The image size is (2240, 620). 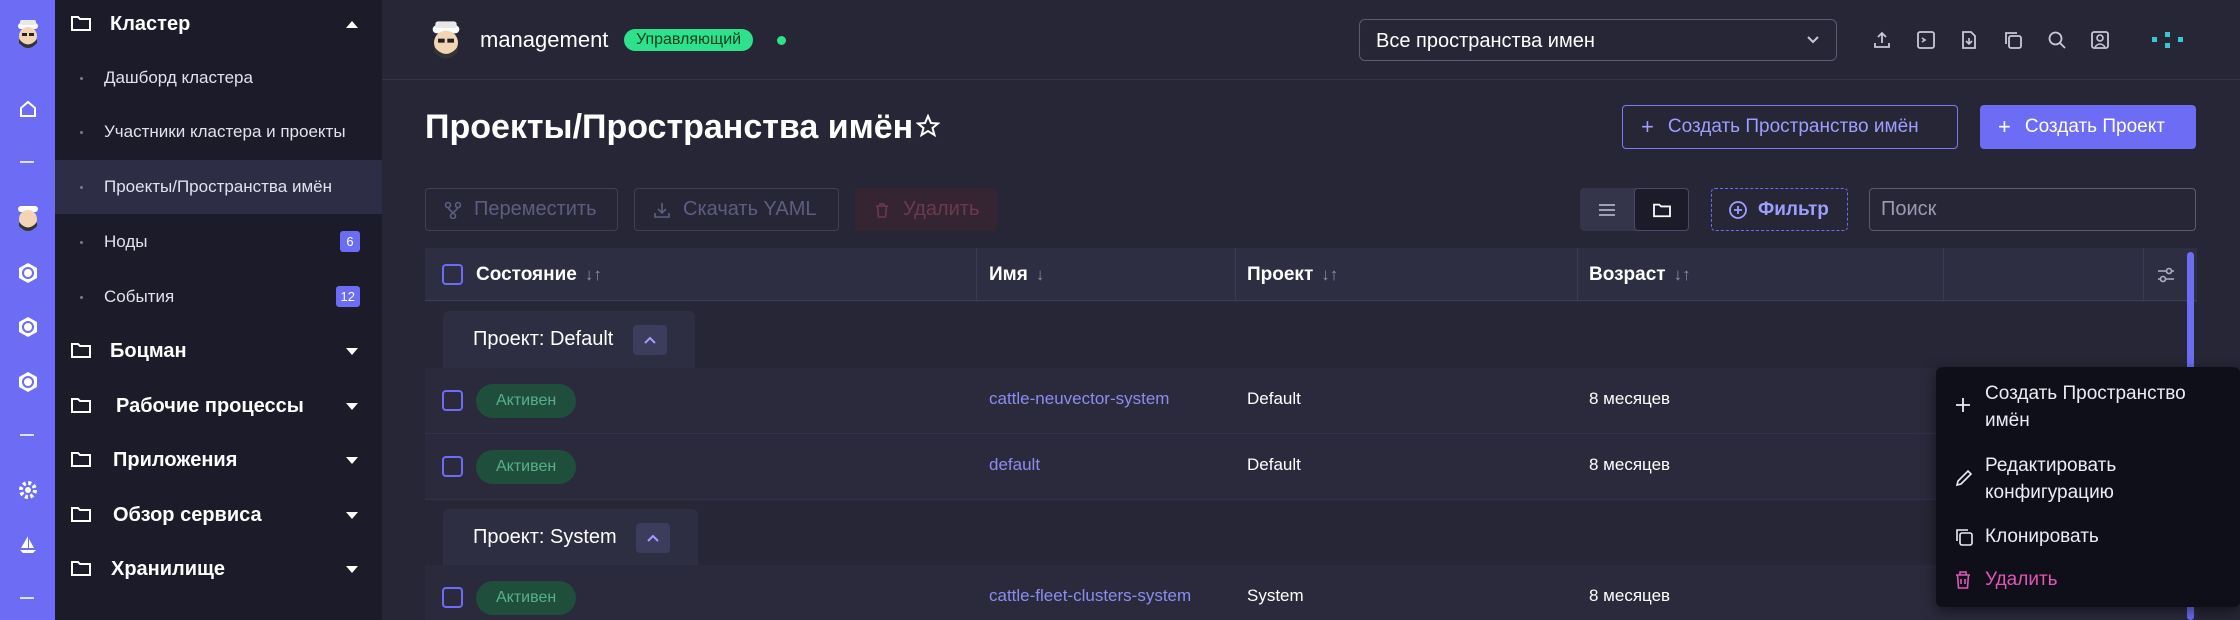 I want to click on sidebar-item-cluster-dashboard: Дашборд кластера, so click(x=218, y=78).